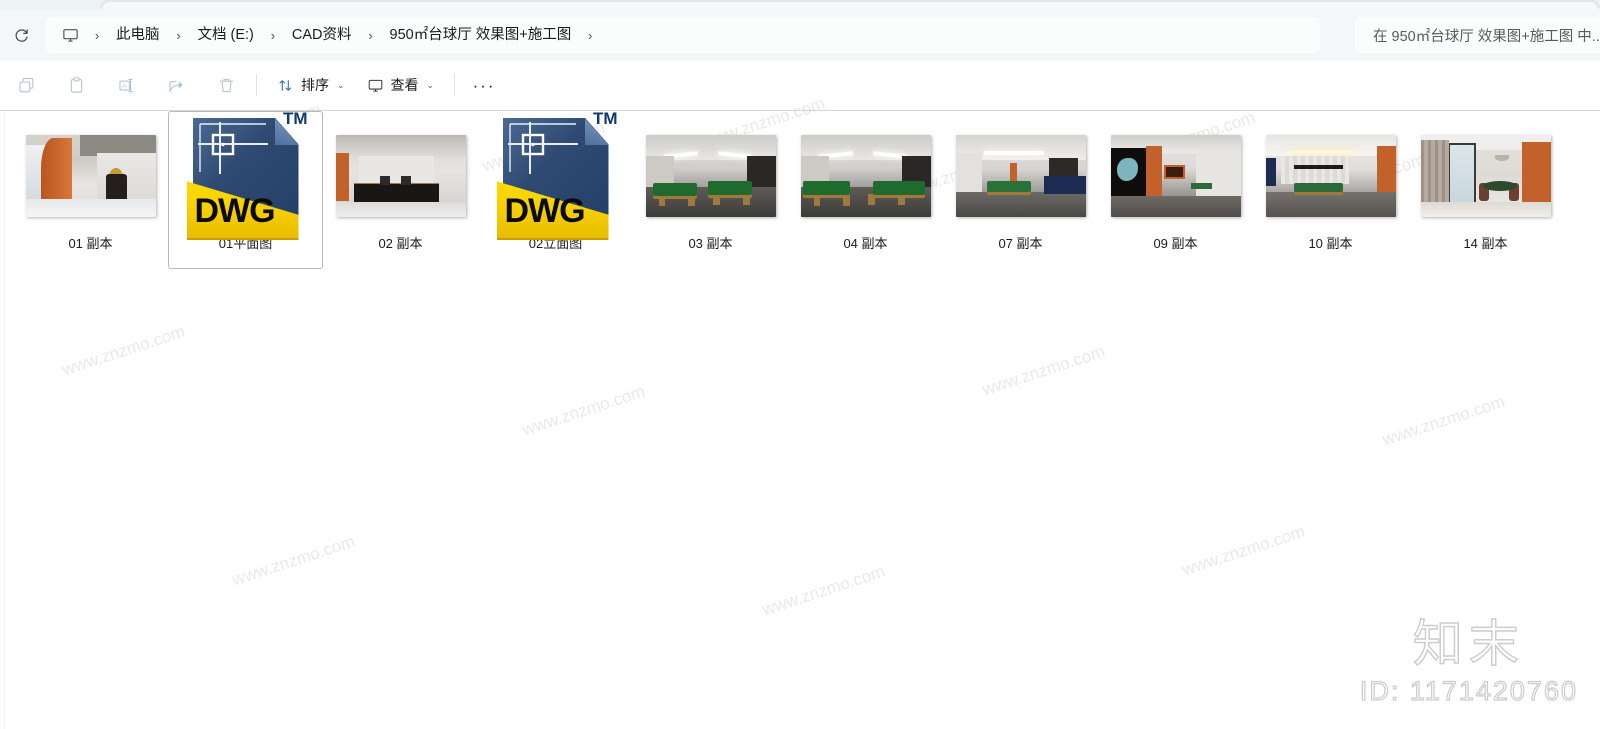 The width and height of the screenshot is (1600, 729). I want to click on file-item-09-copy: 09 副本, so click(1175, 190).